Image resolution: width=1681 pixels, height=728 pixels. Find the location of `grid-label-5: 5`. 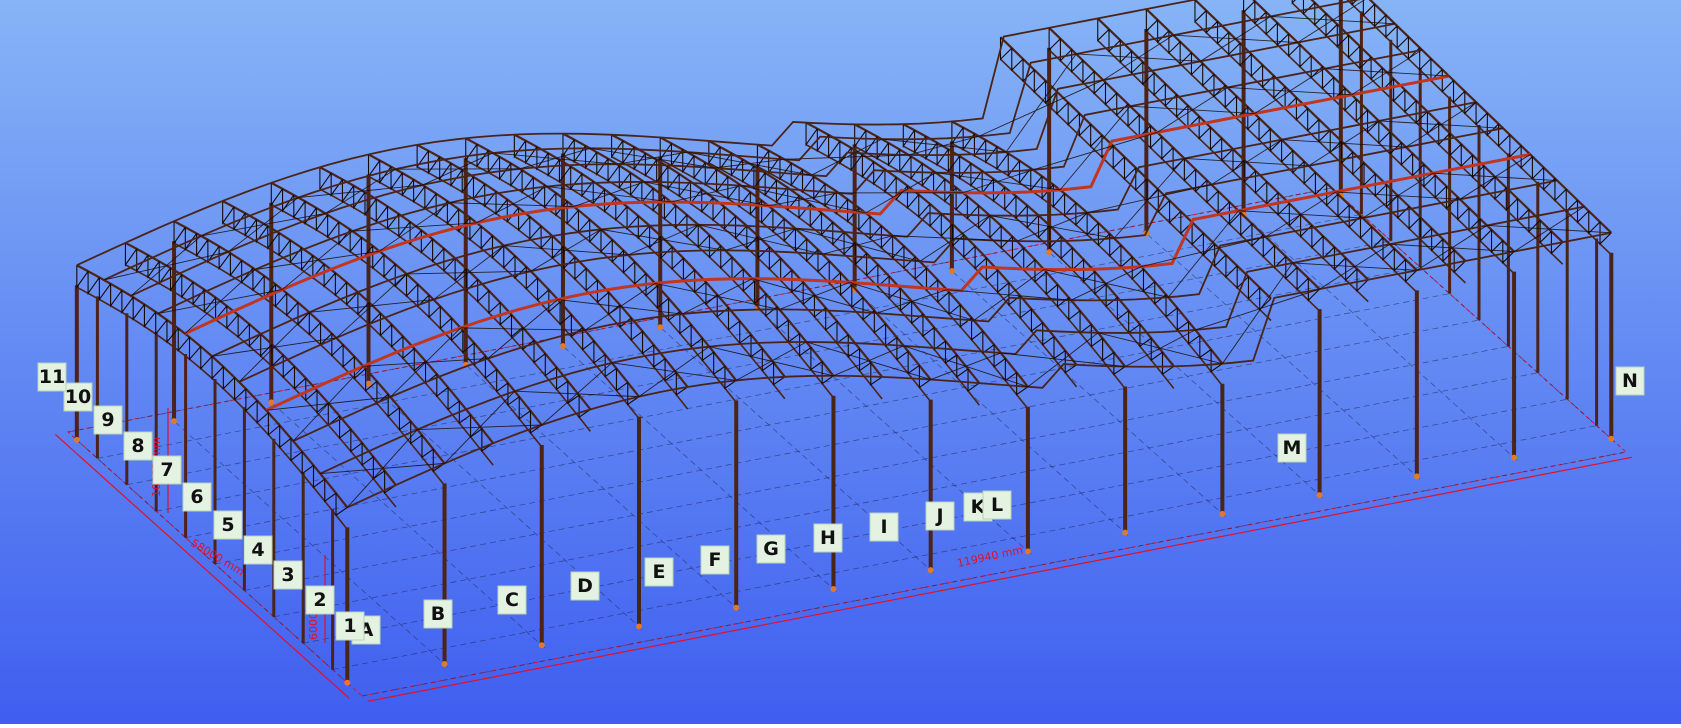

grid-label-5: 5 is located at coordinates (228, 525).